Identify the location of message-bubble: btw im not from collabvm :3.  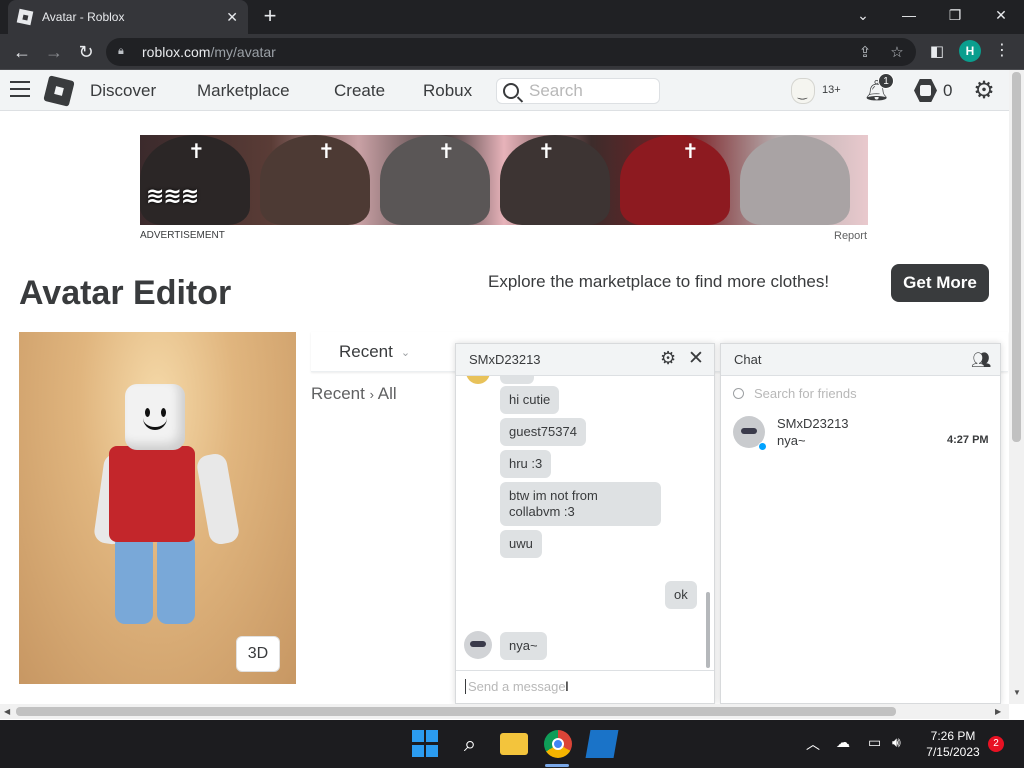
(580, 504).